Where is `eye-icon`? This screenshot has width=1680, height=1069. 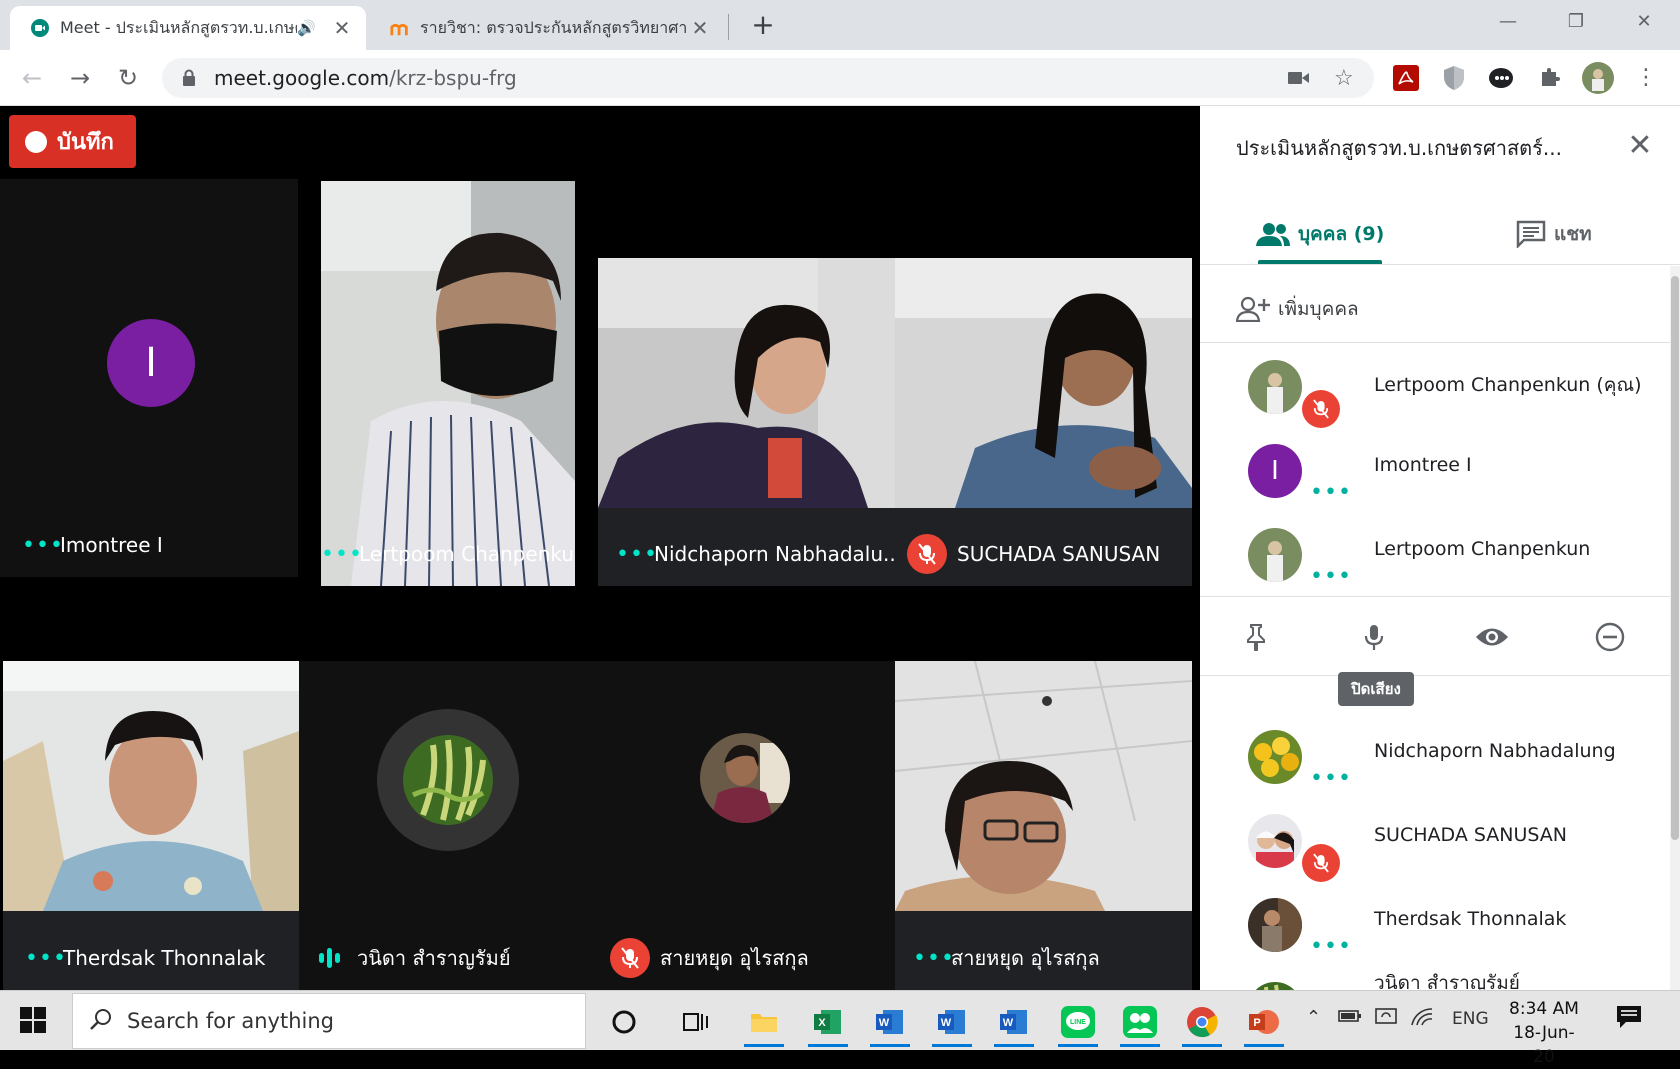
eye-icon is located at coordinates (1492, 637).